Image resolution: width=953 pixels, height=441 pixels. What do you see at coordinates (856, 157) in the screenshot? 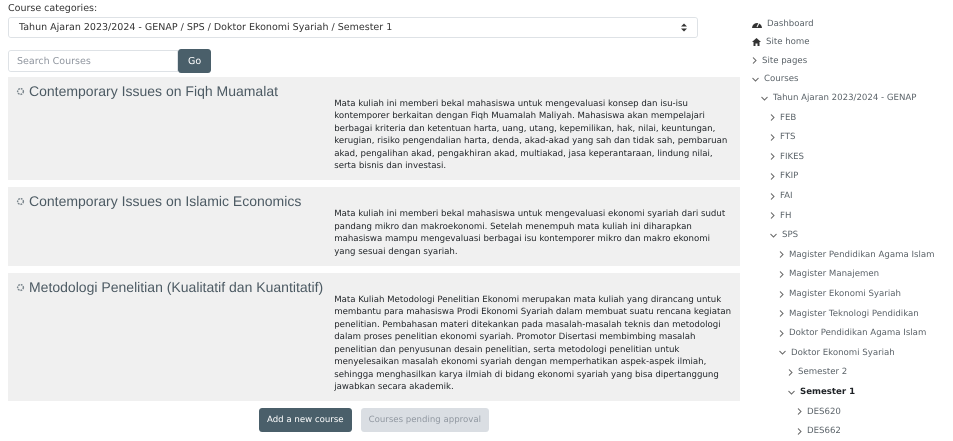
I see `nav-item: FIKES` at bounding box center [856, 157].